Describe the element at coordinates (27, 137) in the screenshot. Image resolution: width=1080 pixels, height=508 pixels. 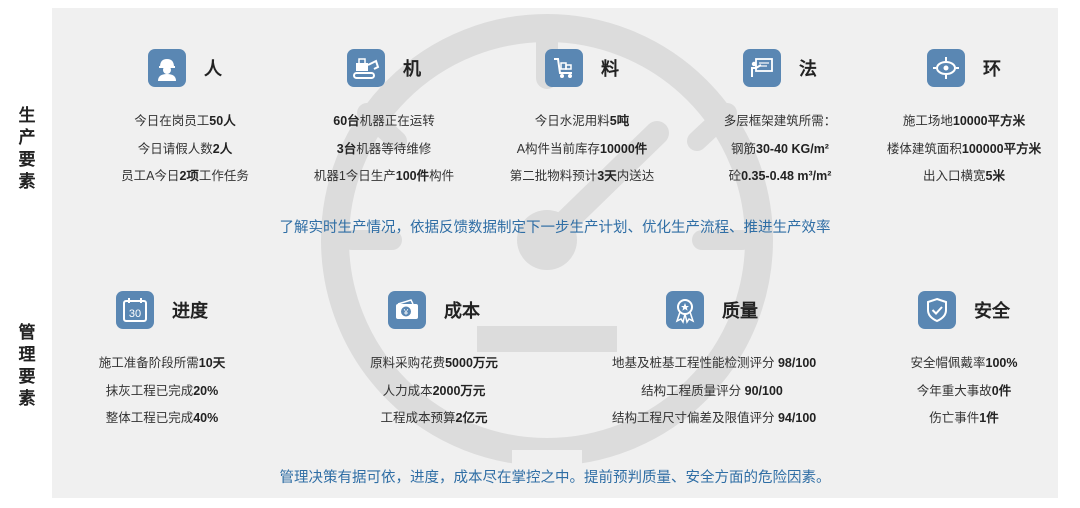
I see `side-char: 产` at that location.